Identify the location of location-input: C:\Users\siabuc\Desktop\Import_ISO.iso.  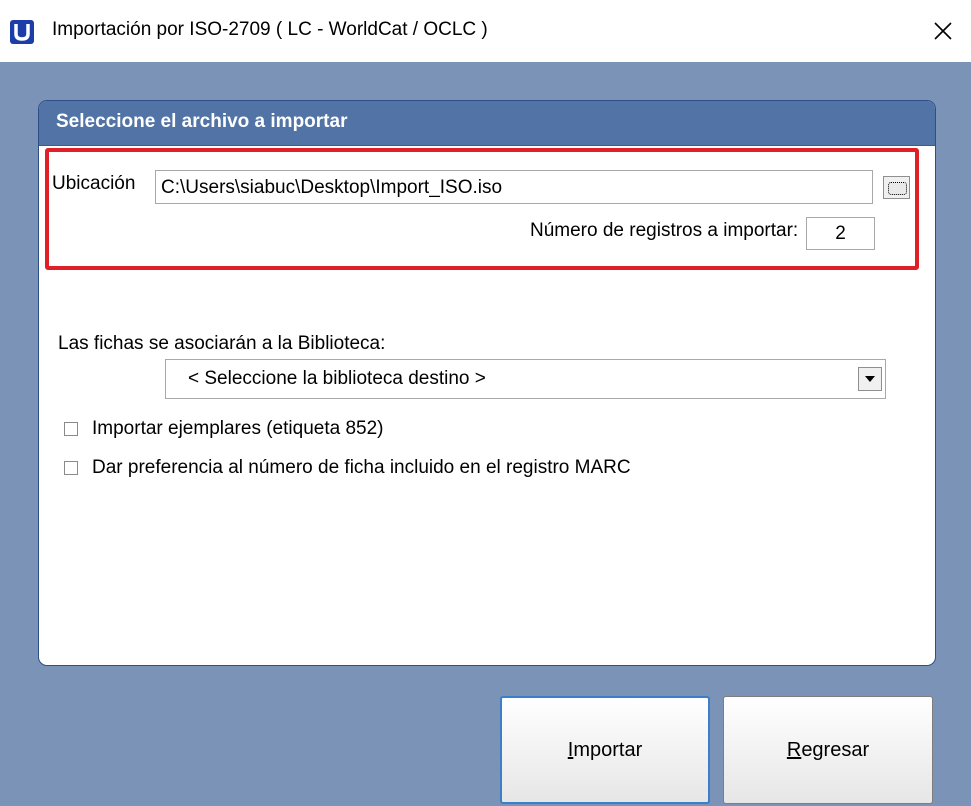
(514, 187).